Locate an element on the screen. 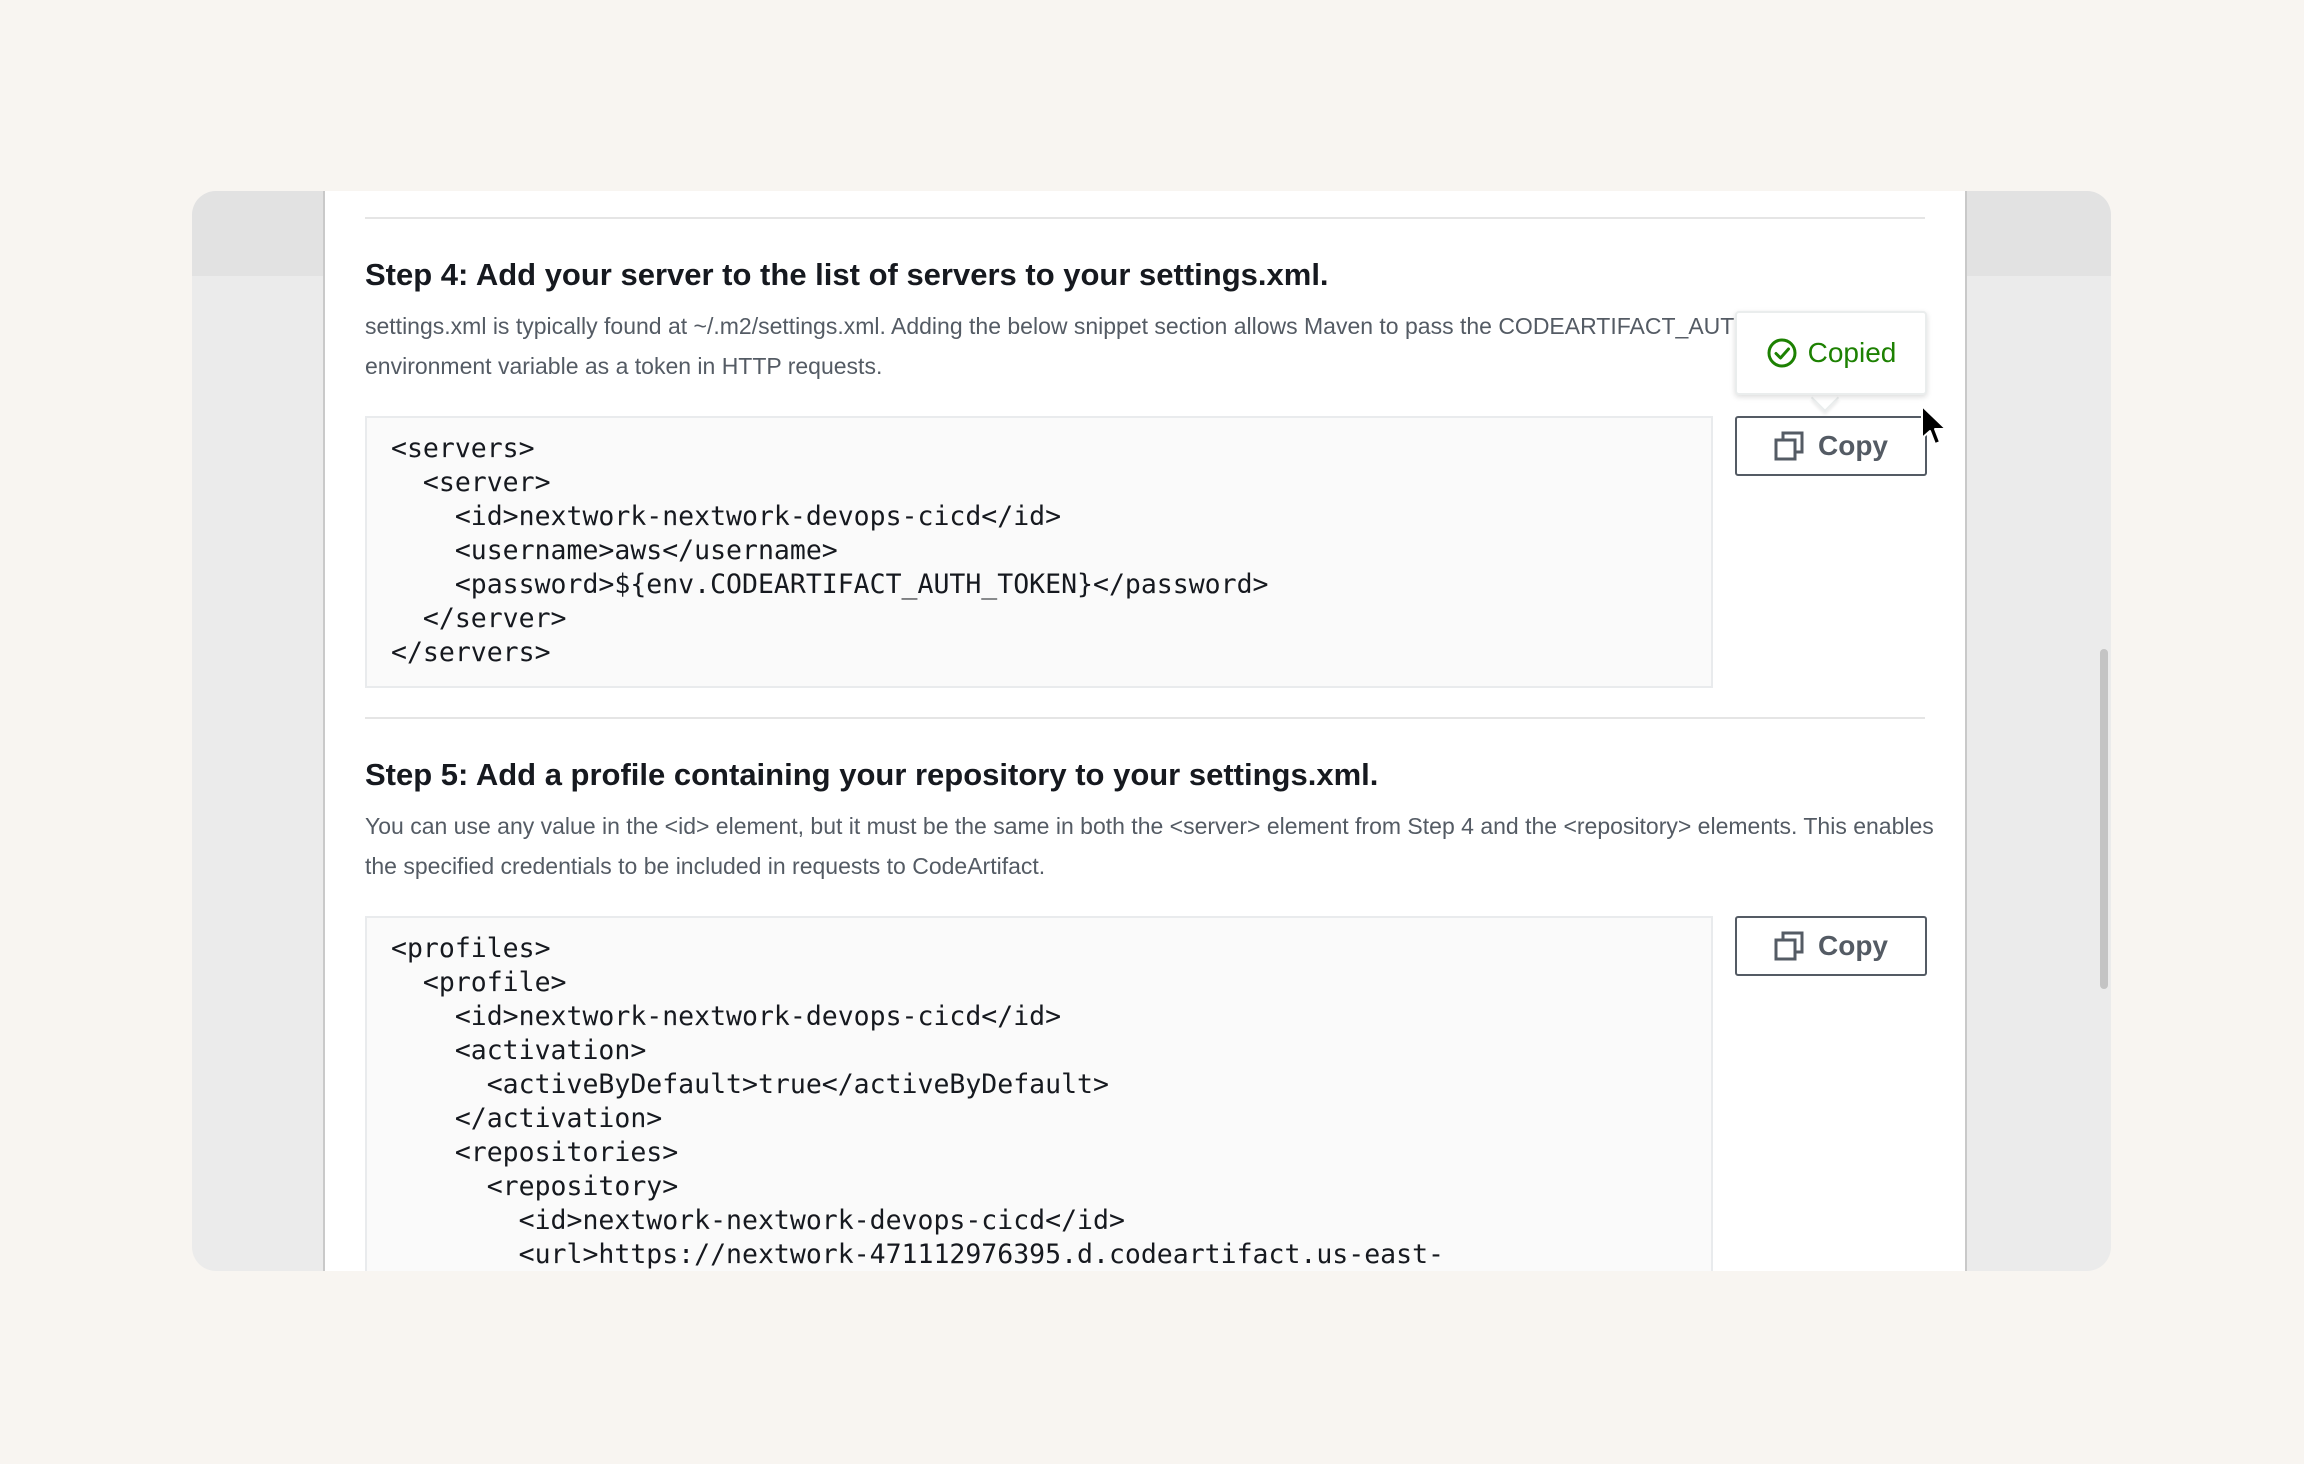  code-line: </servers> is located at coordinates (471, 652).